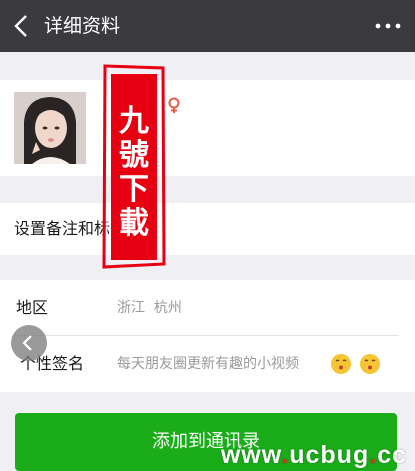  I want to click on watermark: www.ucbug.cc, so click(314, 455).